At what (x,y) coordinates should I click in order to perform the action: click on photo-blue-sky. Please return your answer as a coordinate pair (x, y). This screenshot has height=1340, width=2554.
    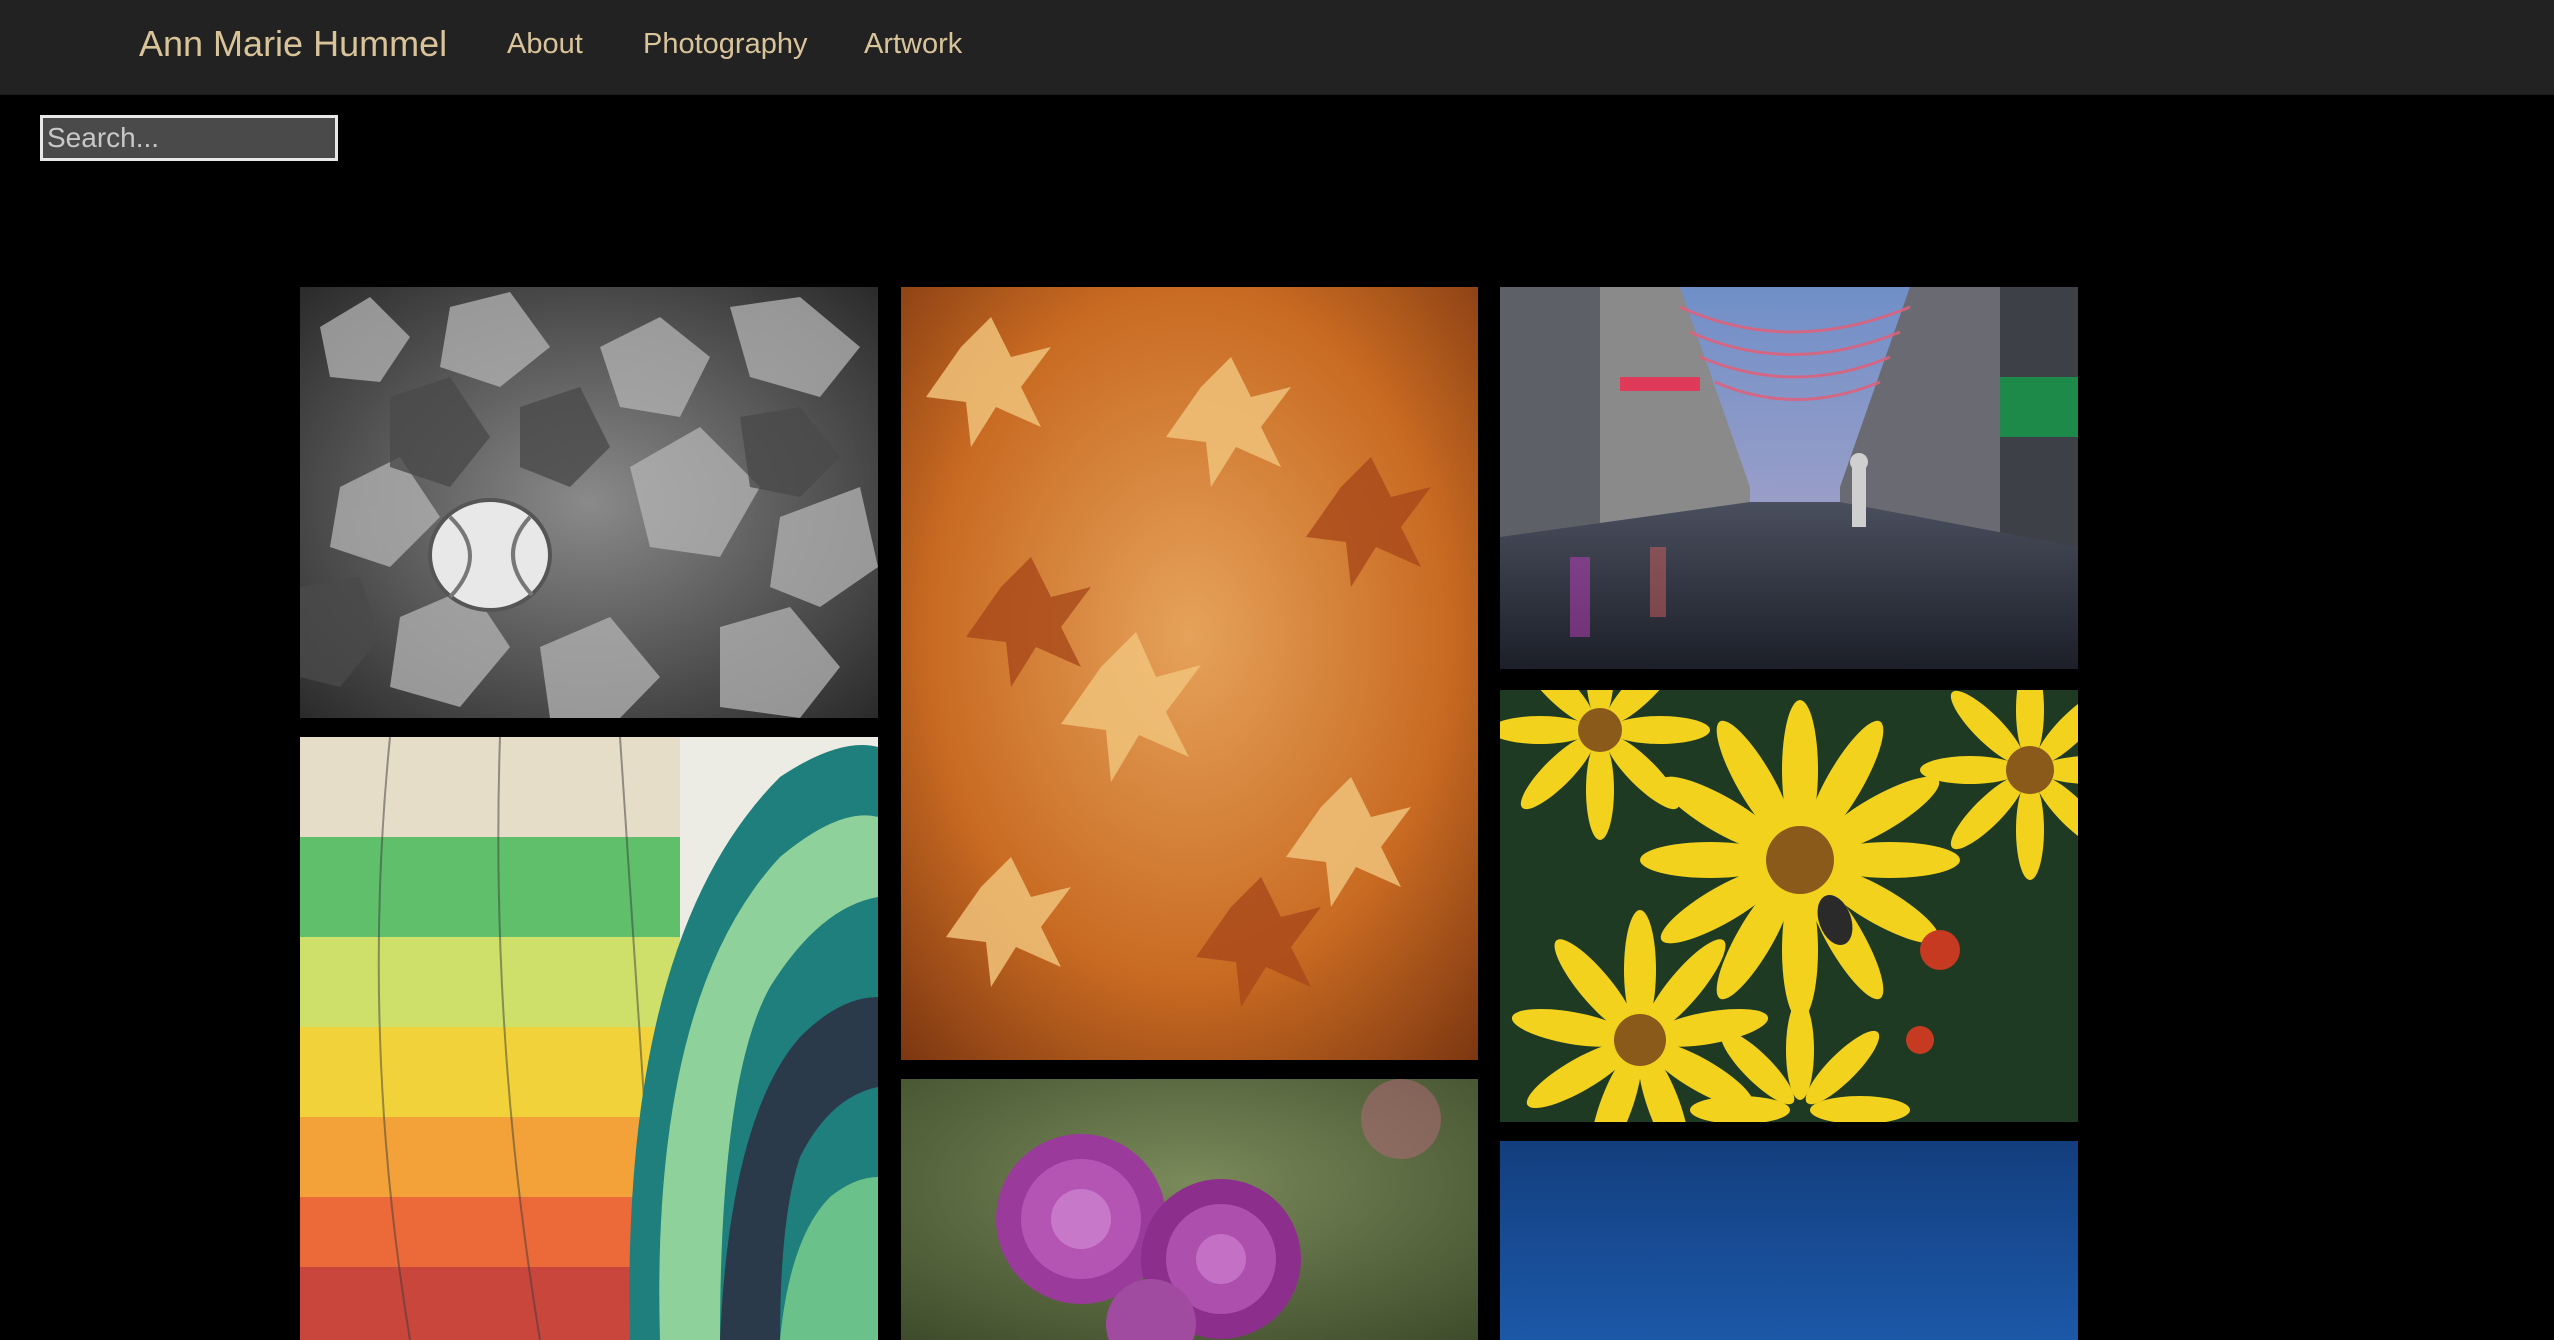
    Looking at the image, I should click on (1789, 1240).